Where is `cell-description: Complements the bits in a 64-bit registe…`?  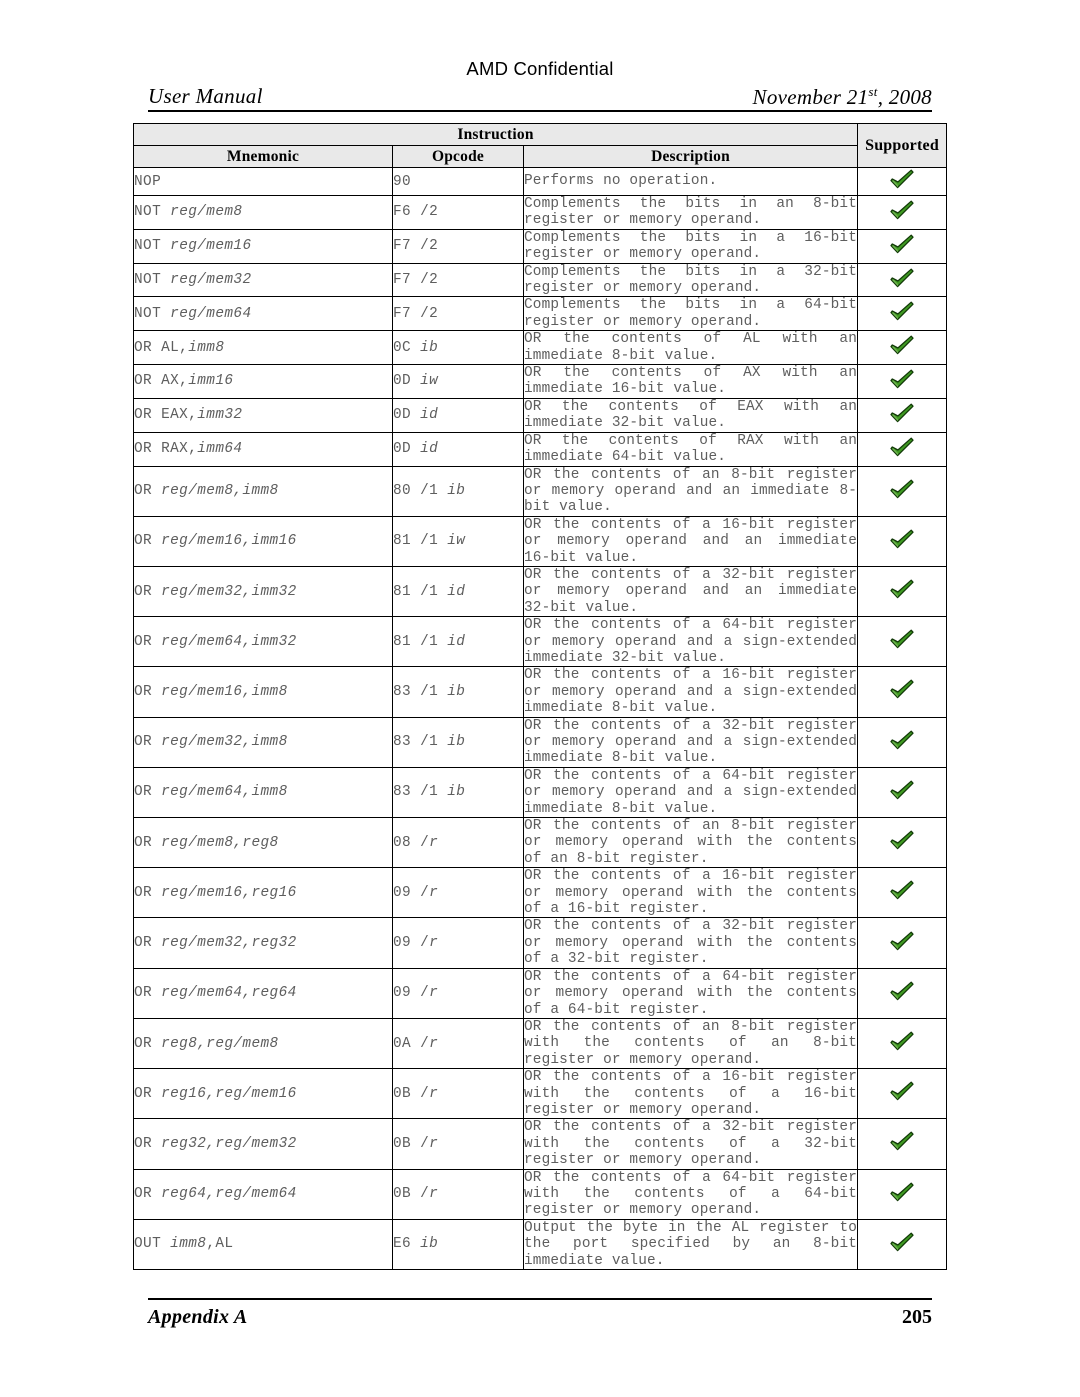
cell-description: Complements the bits in a 64-bit registe… is located at coordinates (690, 314).